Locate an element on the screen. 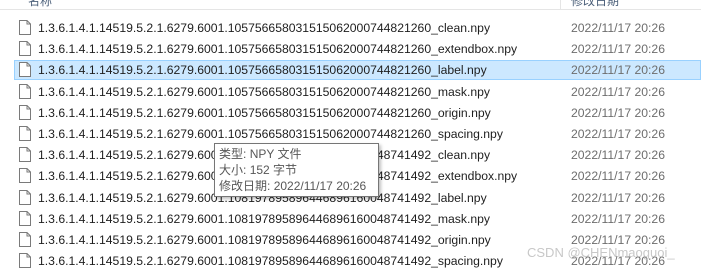  column-divider is located at coordinates (560, 4).